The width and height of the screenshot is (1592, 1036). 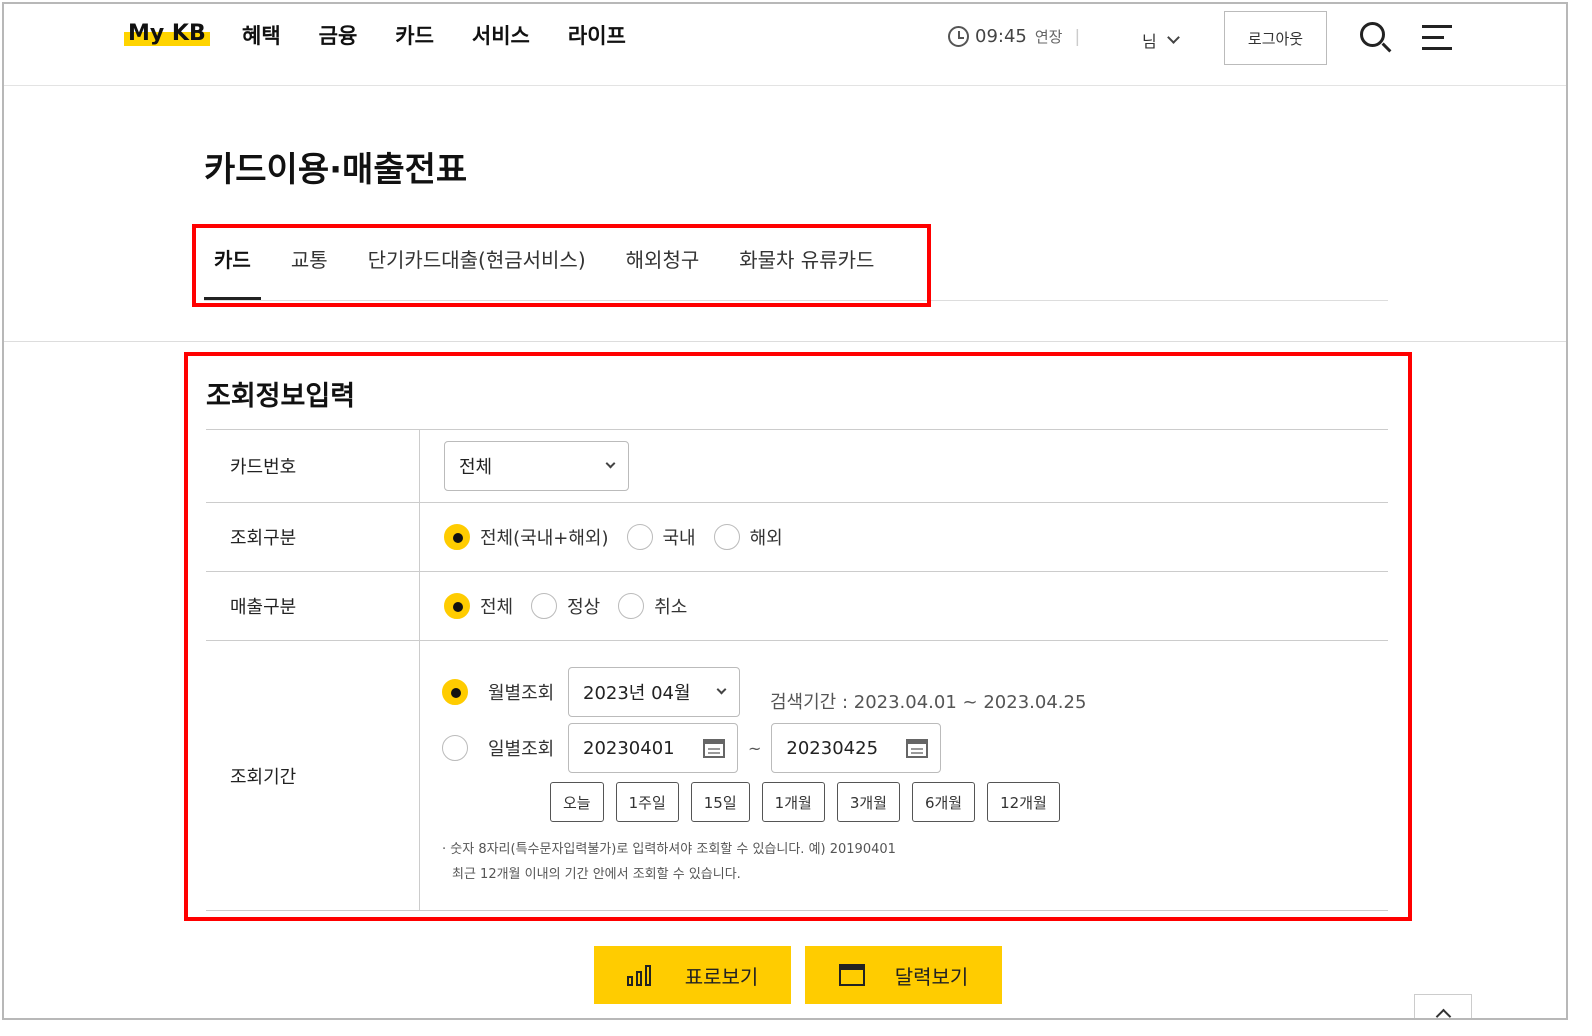 What do you see at coordinates (1049, 36) in the screenshot?
I see `extend-session-button: 연장` at bounding box center [1049, 36].